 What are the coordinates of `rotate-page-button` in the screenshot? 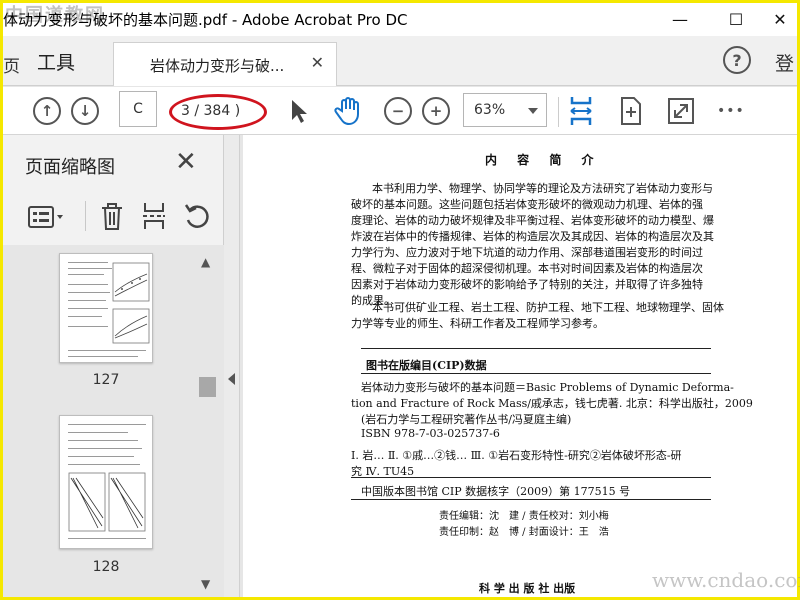 It's located at (631, 111).